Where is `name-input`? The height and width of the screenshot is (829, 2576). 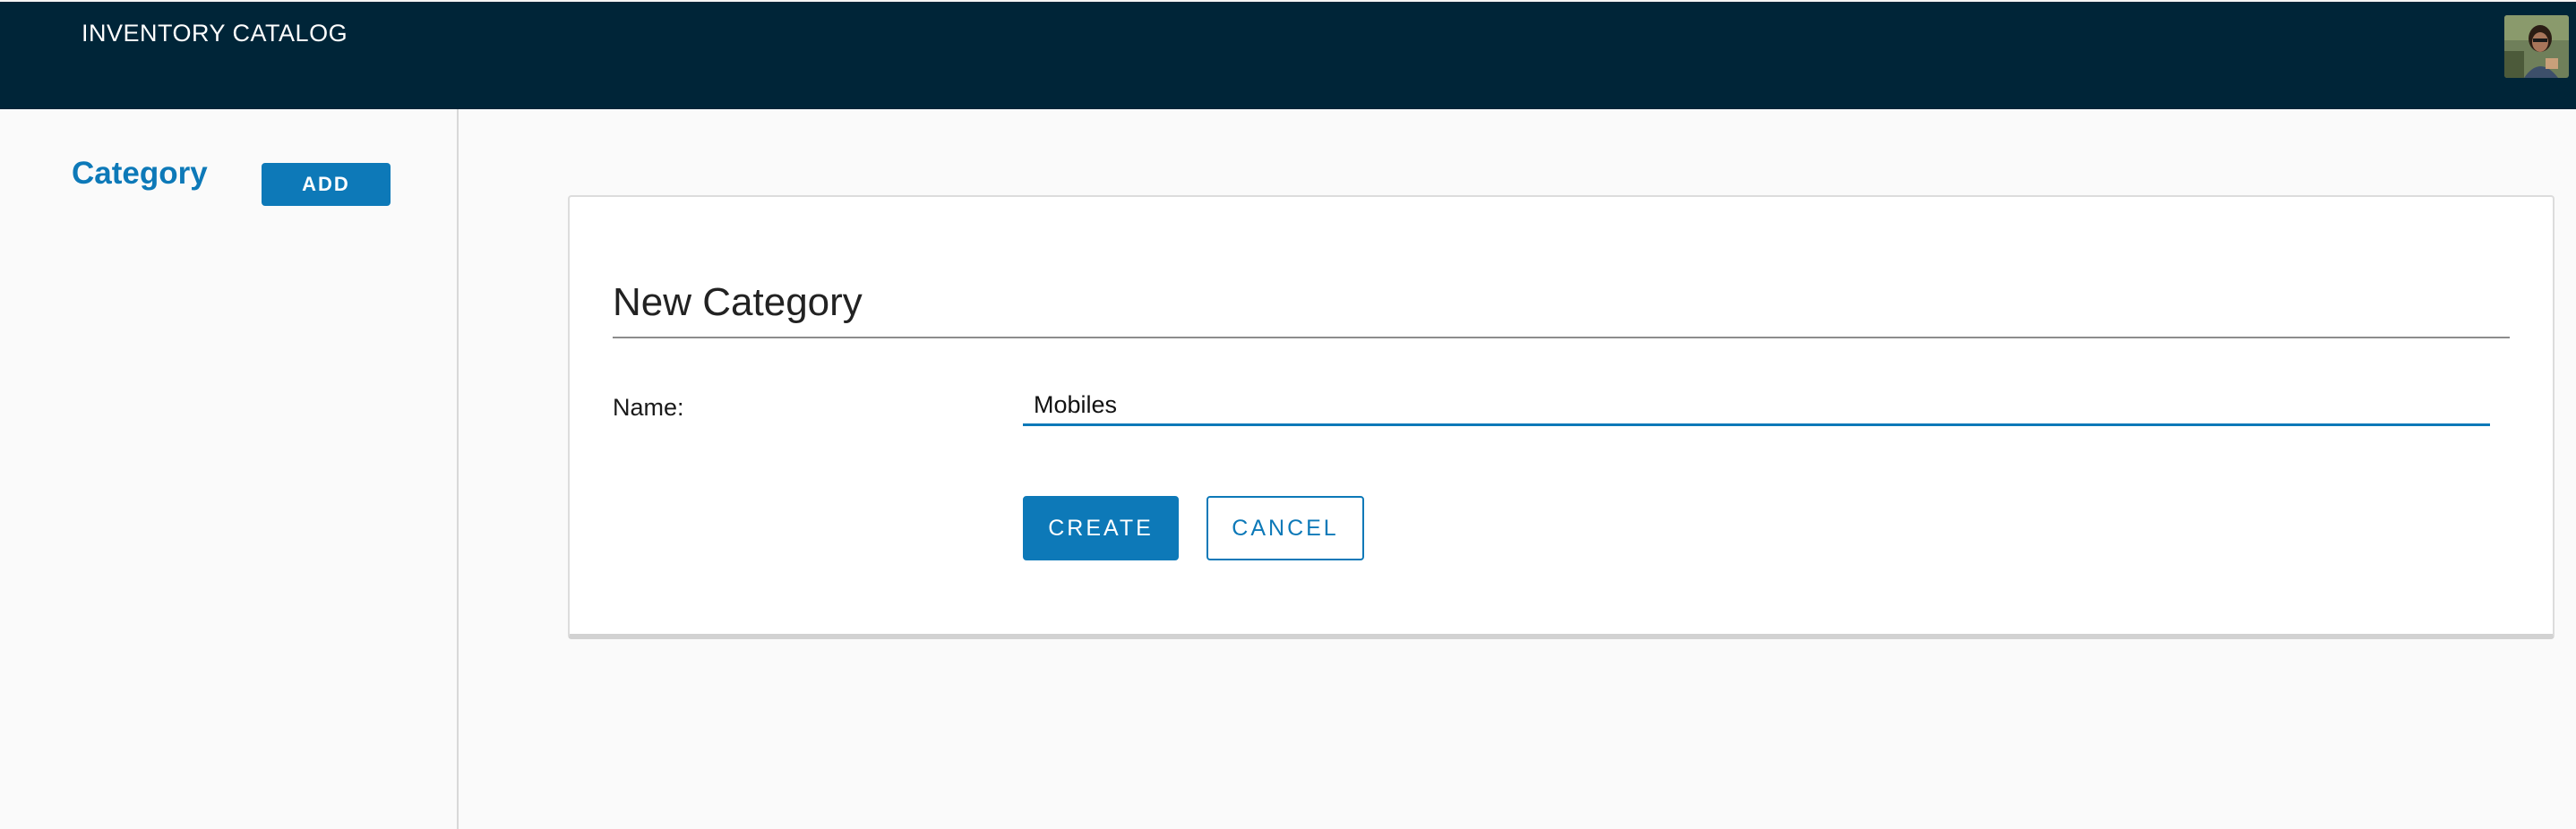 name-input is located at coordinates (1756, 406).